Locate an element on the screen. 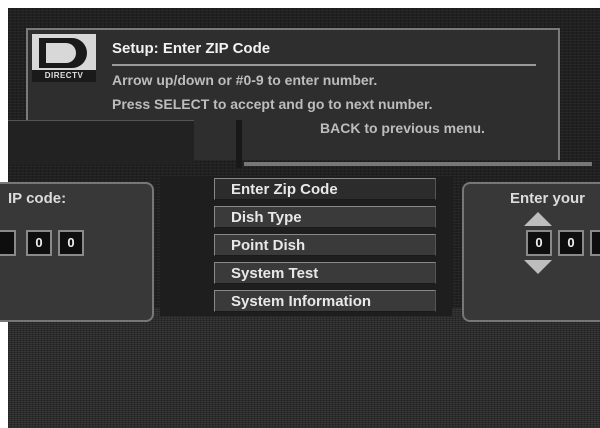  menu-item-dish-type: Dish Type is located at coordinates (325, 217).